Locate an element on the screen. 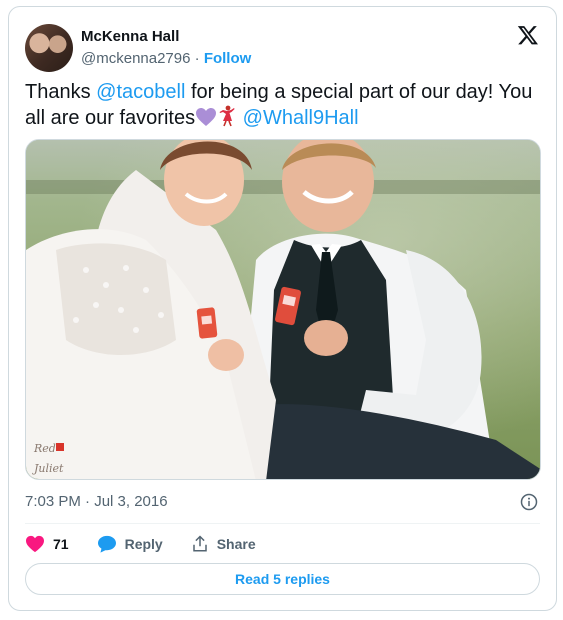 The width and height of the screenshot is (563, 620). share-label: Share is located at coordinates (236, 544).